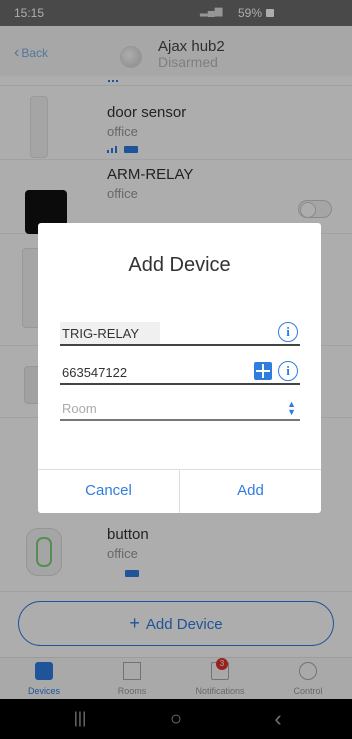 This screenshot has width=352, height=739. What do you see at coordinates (180, 334) in the screenshot?
I see `device-name-field: TRIG-RELAY i` at bounding box center [180, 334].